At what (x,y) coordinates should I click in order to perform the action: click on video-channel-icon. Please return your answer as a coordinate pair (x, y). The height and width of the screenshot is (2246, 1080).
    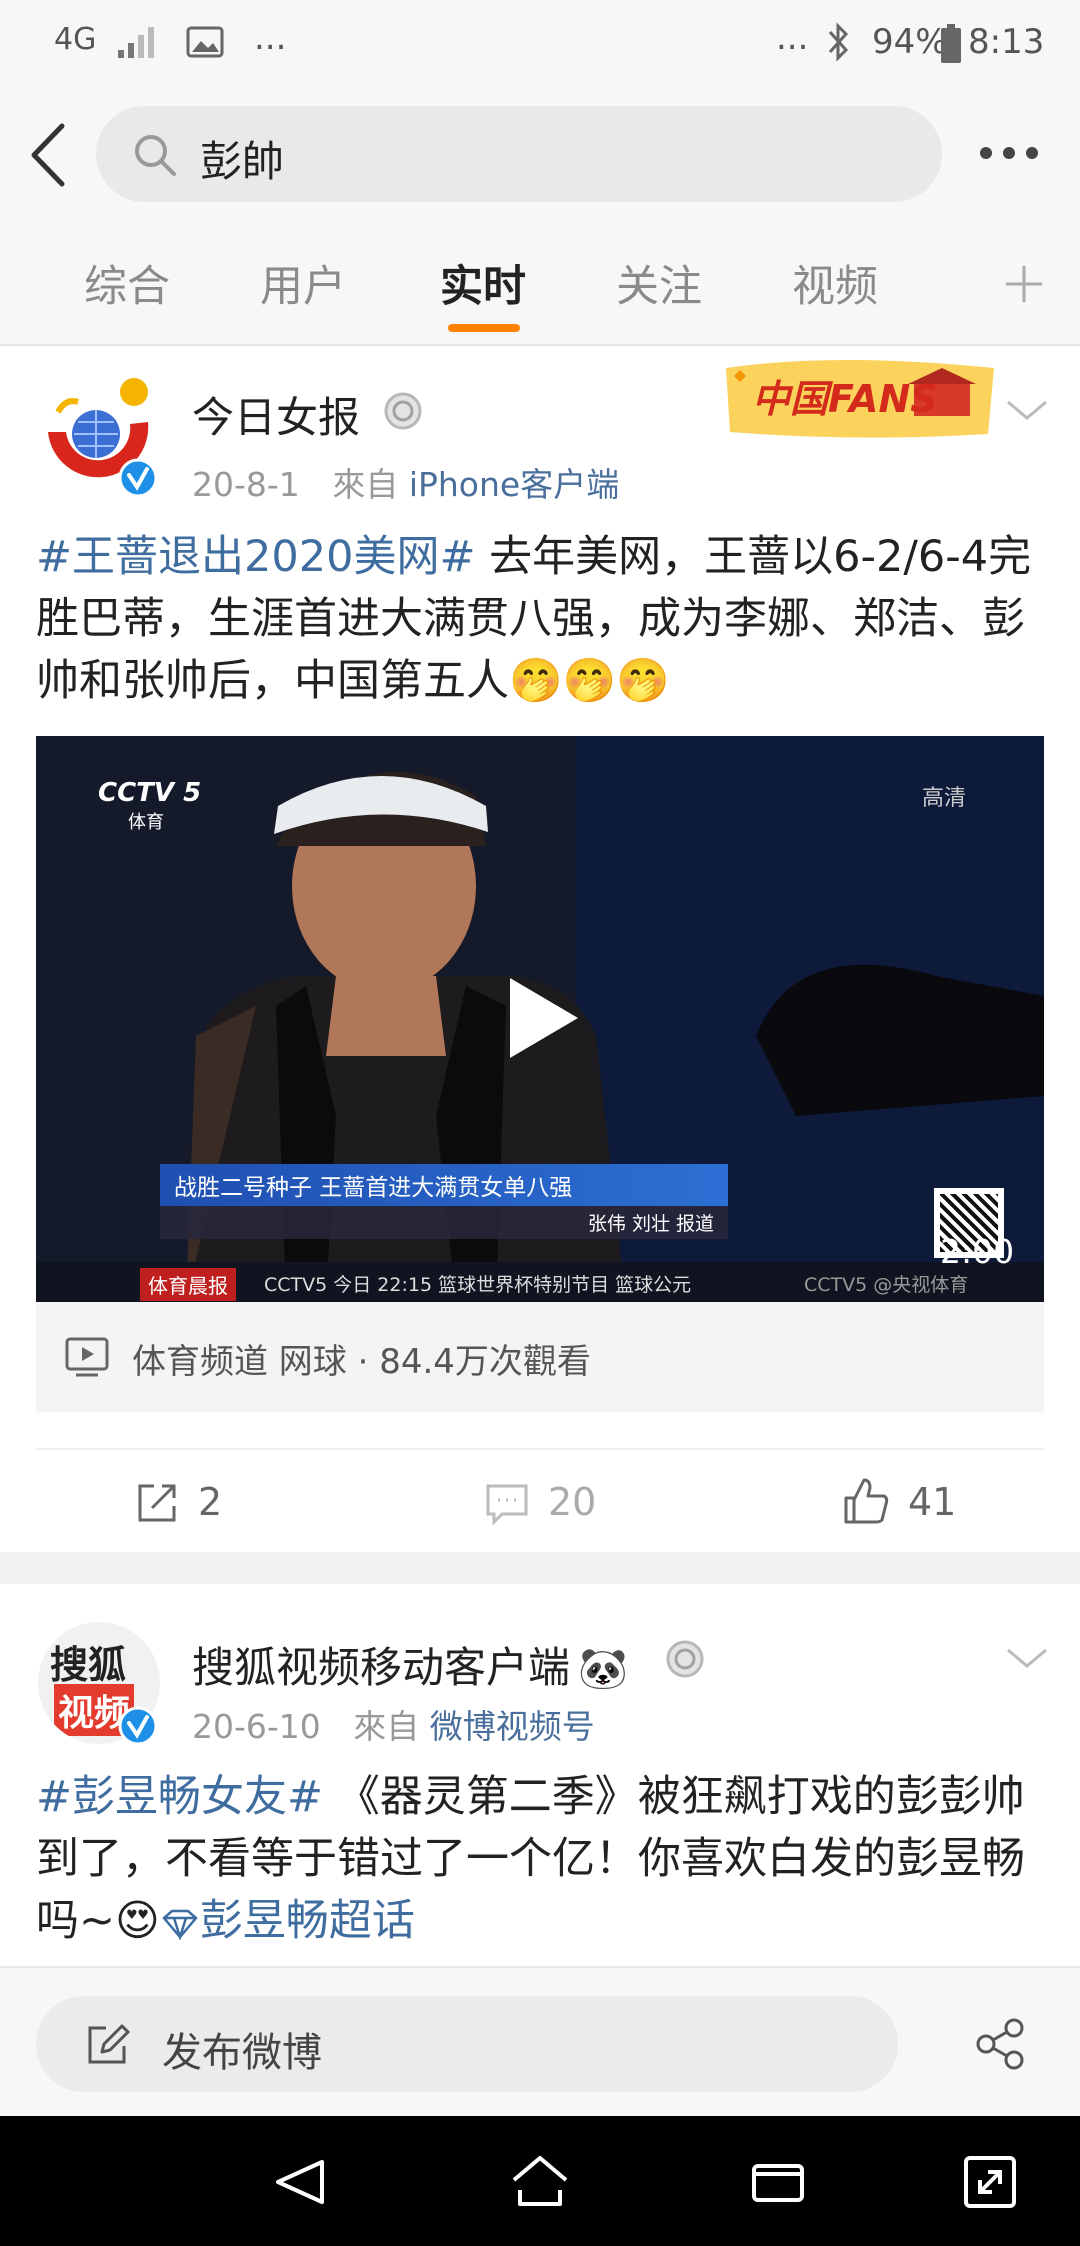
    Looking at the image, I should click on (87, 1357).